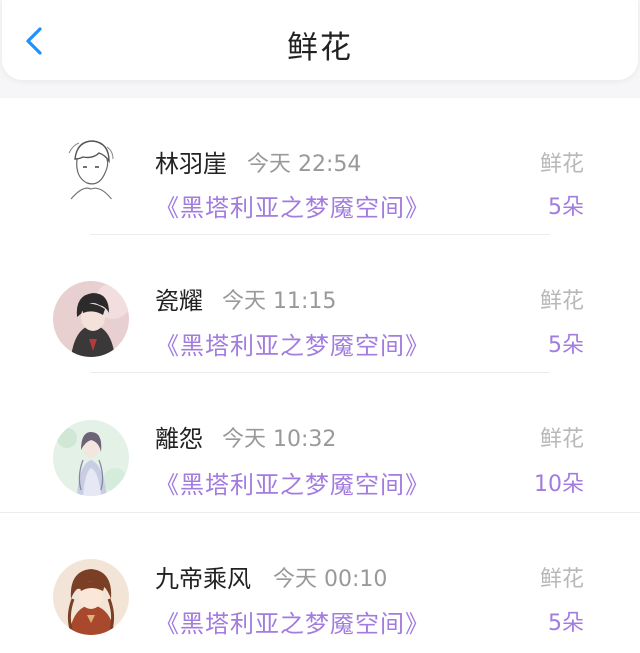 This screenshot has height=653, width=640. Describe the element at coordinates (304, 164) in the screenshot. I see `timestamp: 今天 22:54` at that location.